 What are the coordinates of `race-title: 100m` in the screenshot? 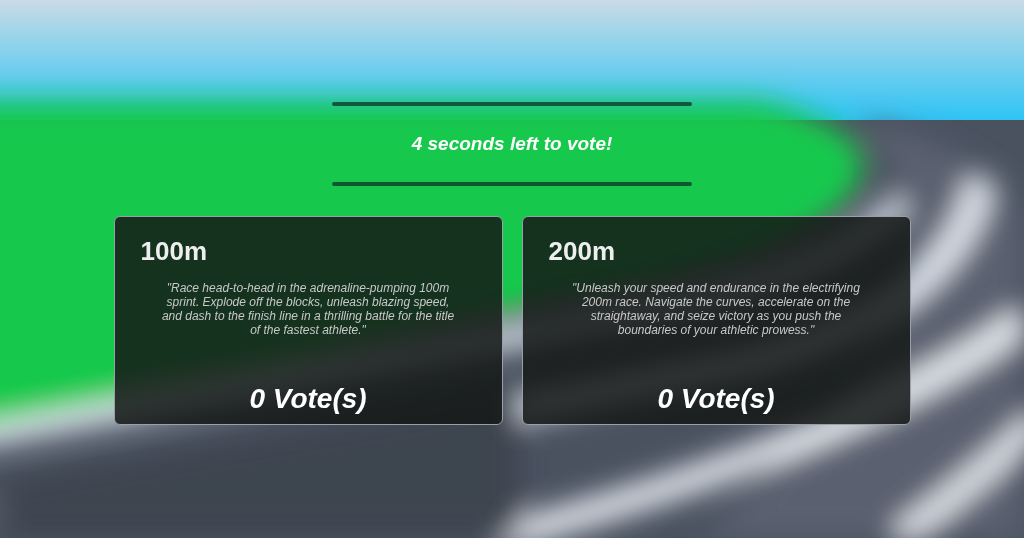 It's located at (174, 251).